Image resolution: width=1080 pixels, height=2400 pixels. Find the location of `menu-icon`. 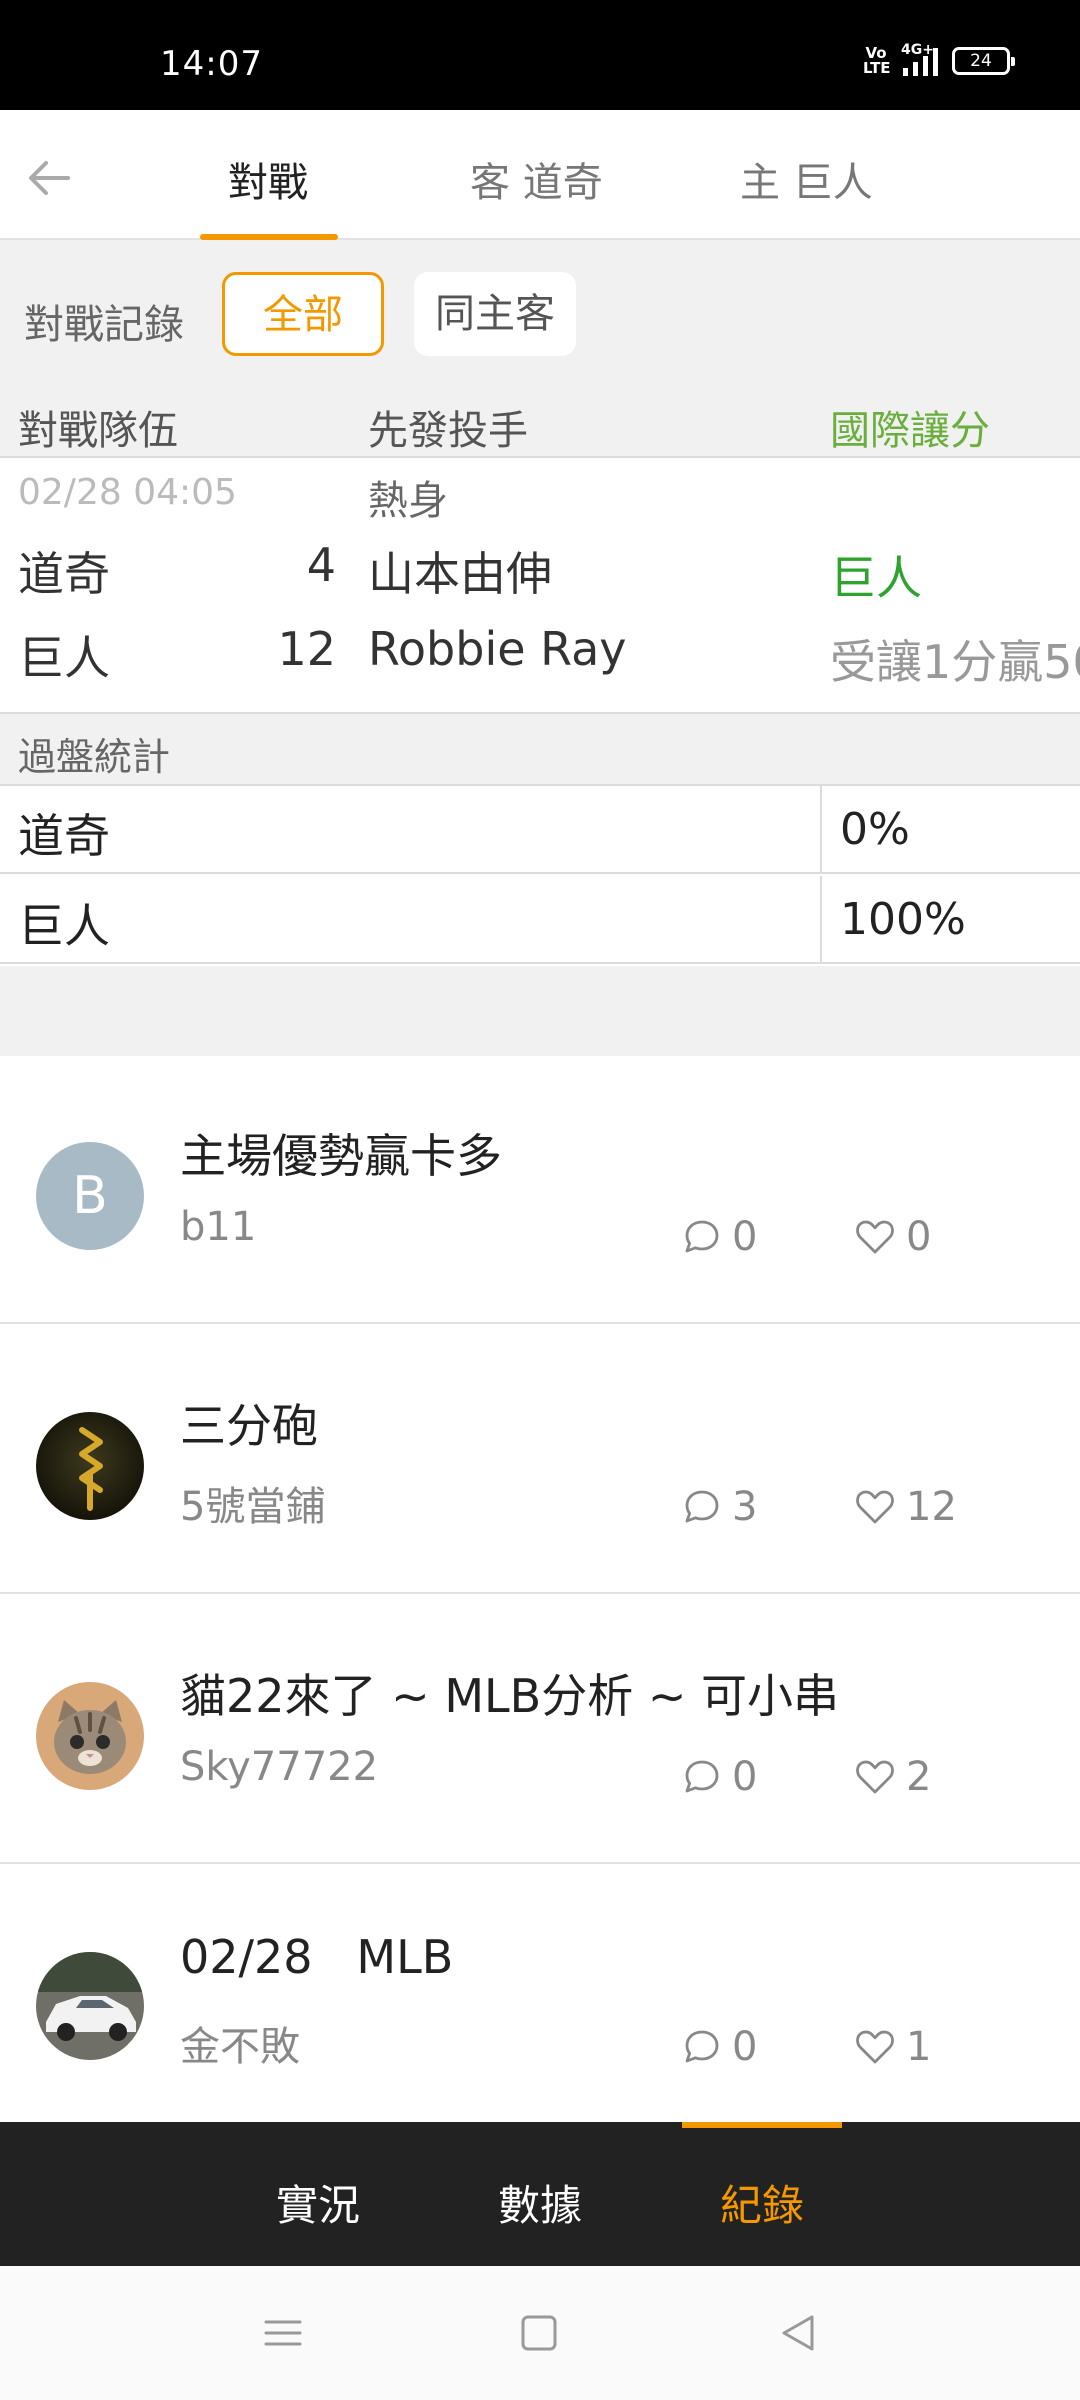

menu-icon is located at coordinates (283, 2333).